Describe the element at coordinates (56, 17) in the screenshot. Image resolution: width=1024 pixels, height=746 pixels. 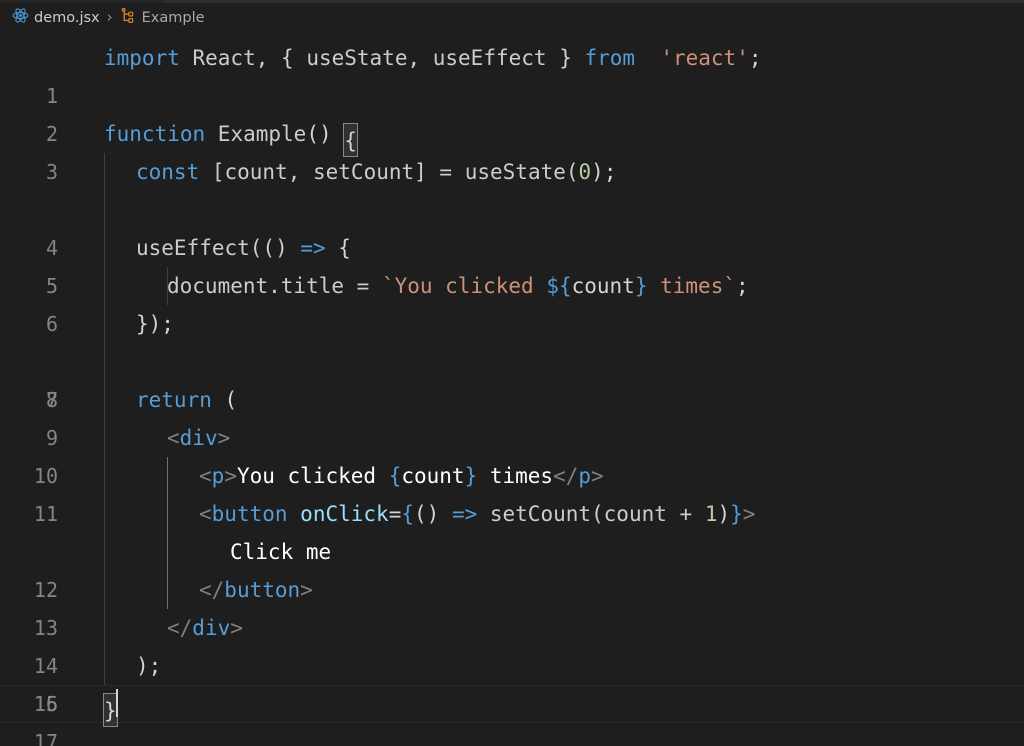
I see `breadcrumb-file: demo.jsx` at that location.